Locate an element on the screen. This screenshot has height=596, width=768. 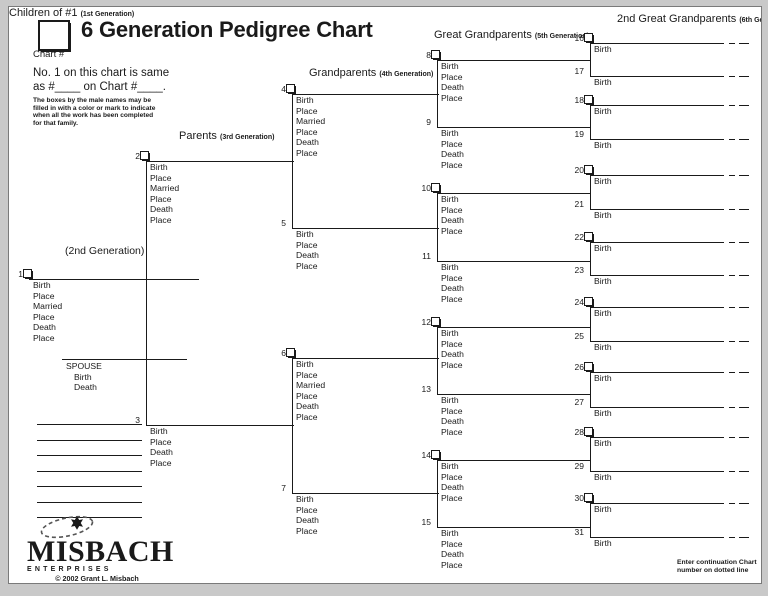
field-label-13-0: Birth is located at coordinates (450, 400).